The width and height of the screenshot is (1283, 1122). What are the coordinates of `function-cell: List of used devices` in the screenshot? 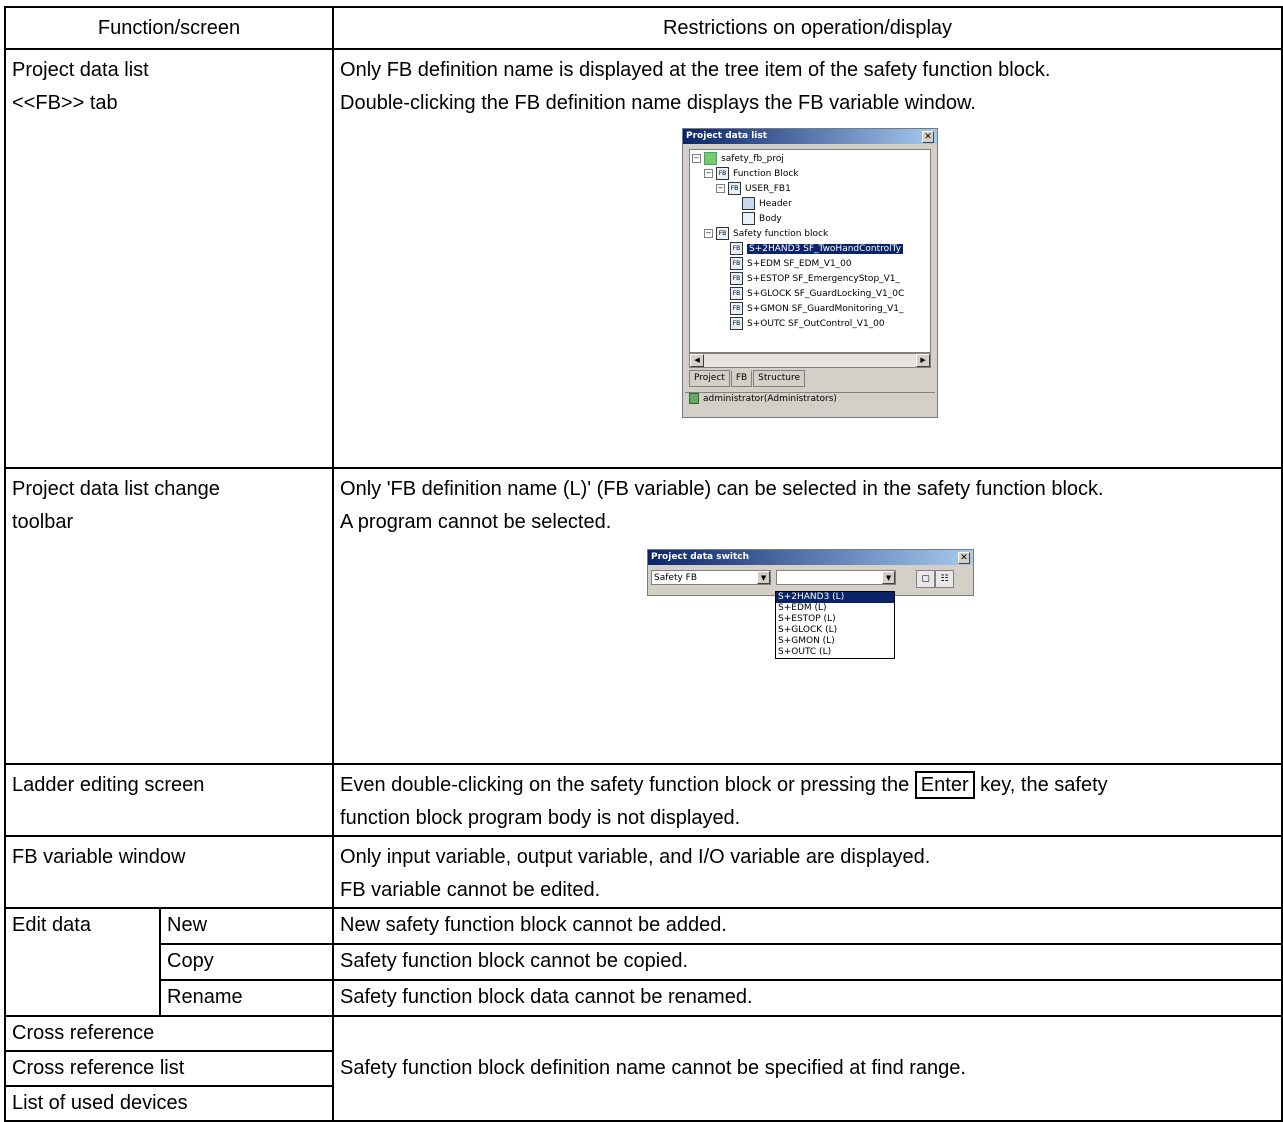 It's located at (169, 1103).